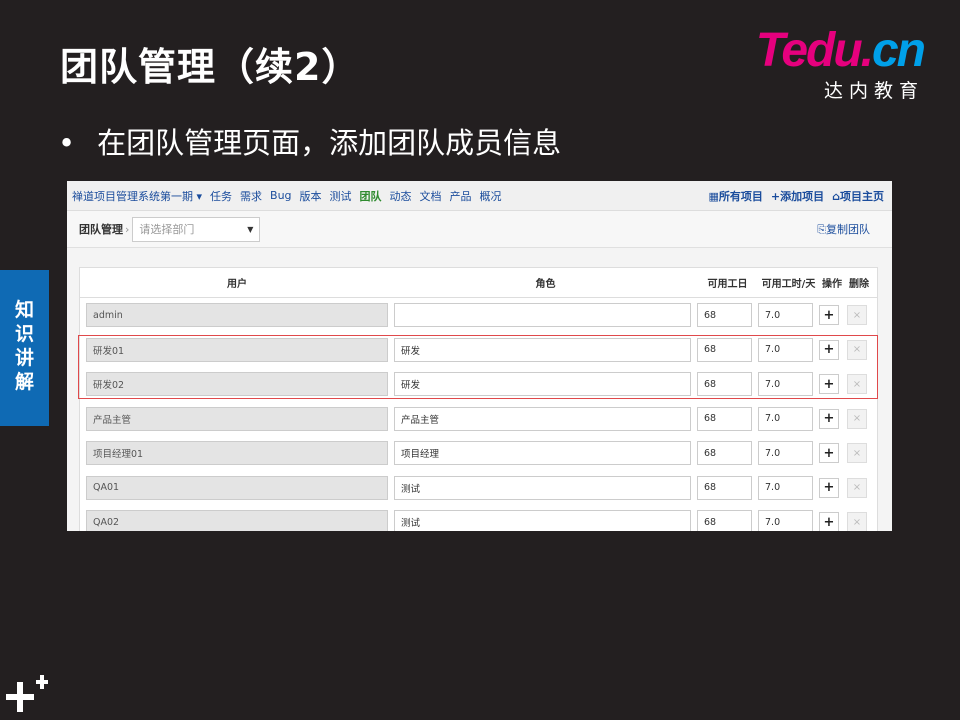  I want to click on user-field: admin, so click(237, 315).